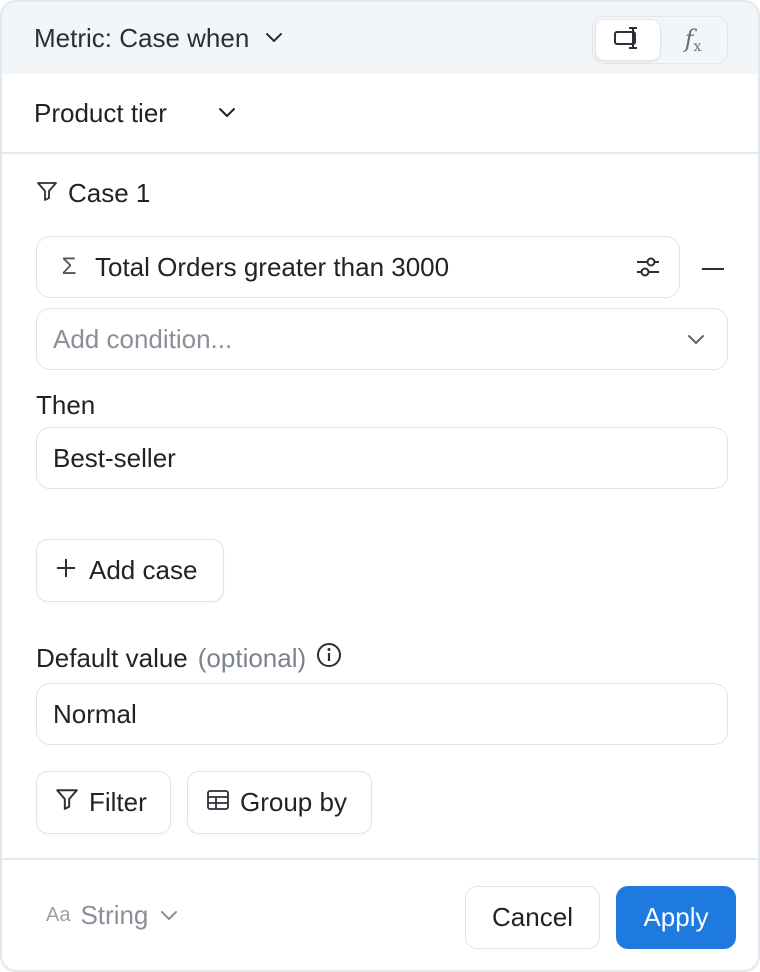 The height and width of the screenshot is (972, 760). I want to click on condition-text: Total Orders greater than 3000, so click(272, 266).